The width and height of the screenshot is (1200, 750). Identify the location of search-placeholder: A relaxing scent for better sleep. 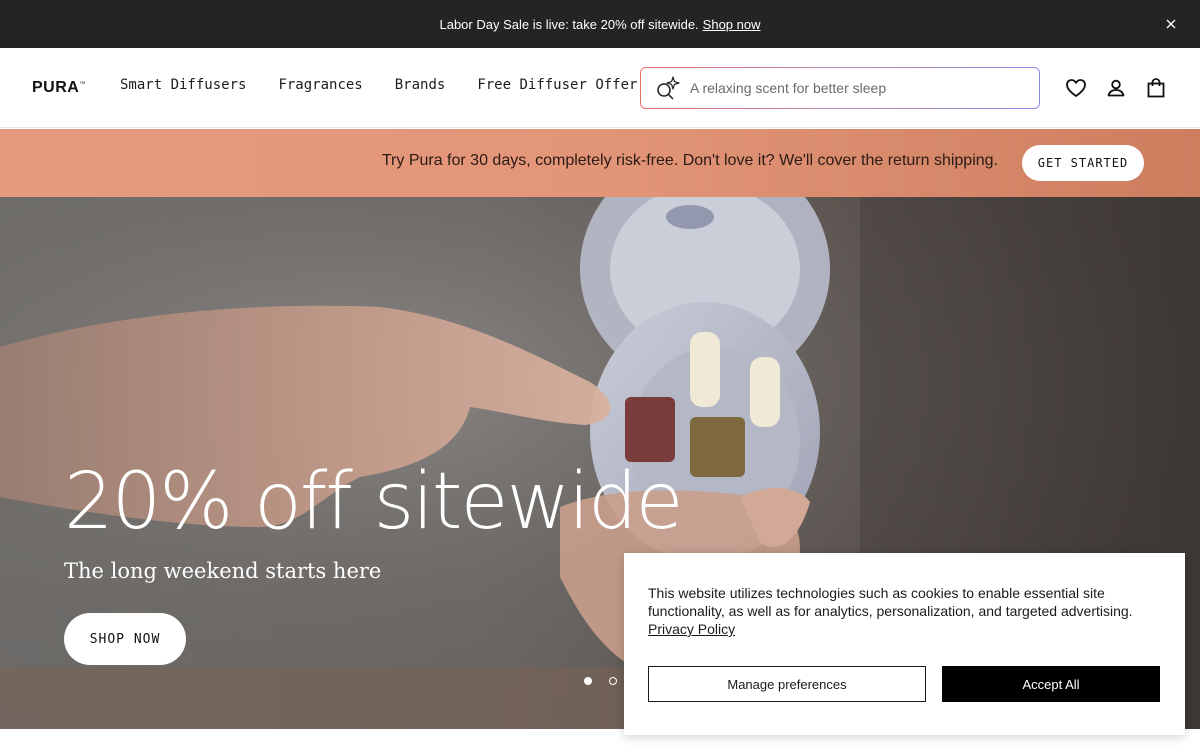
(788, 88).